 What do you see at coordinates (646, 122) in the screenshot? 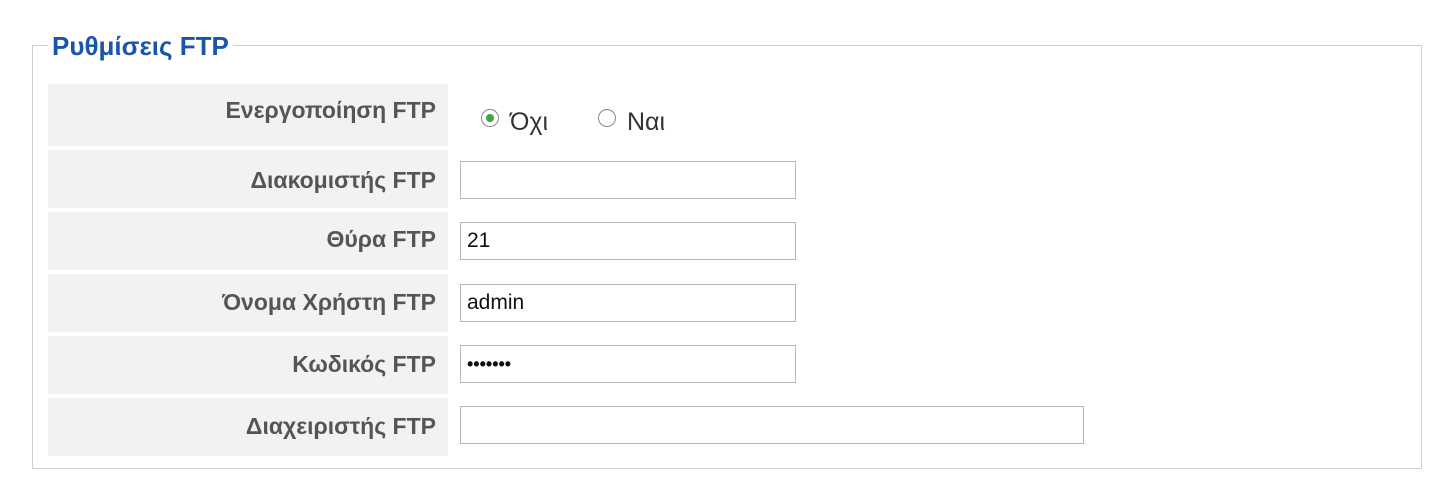
I see `ftp-enable-yes-label: Ναι` at bounding box center [646, 122].